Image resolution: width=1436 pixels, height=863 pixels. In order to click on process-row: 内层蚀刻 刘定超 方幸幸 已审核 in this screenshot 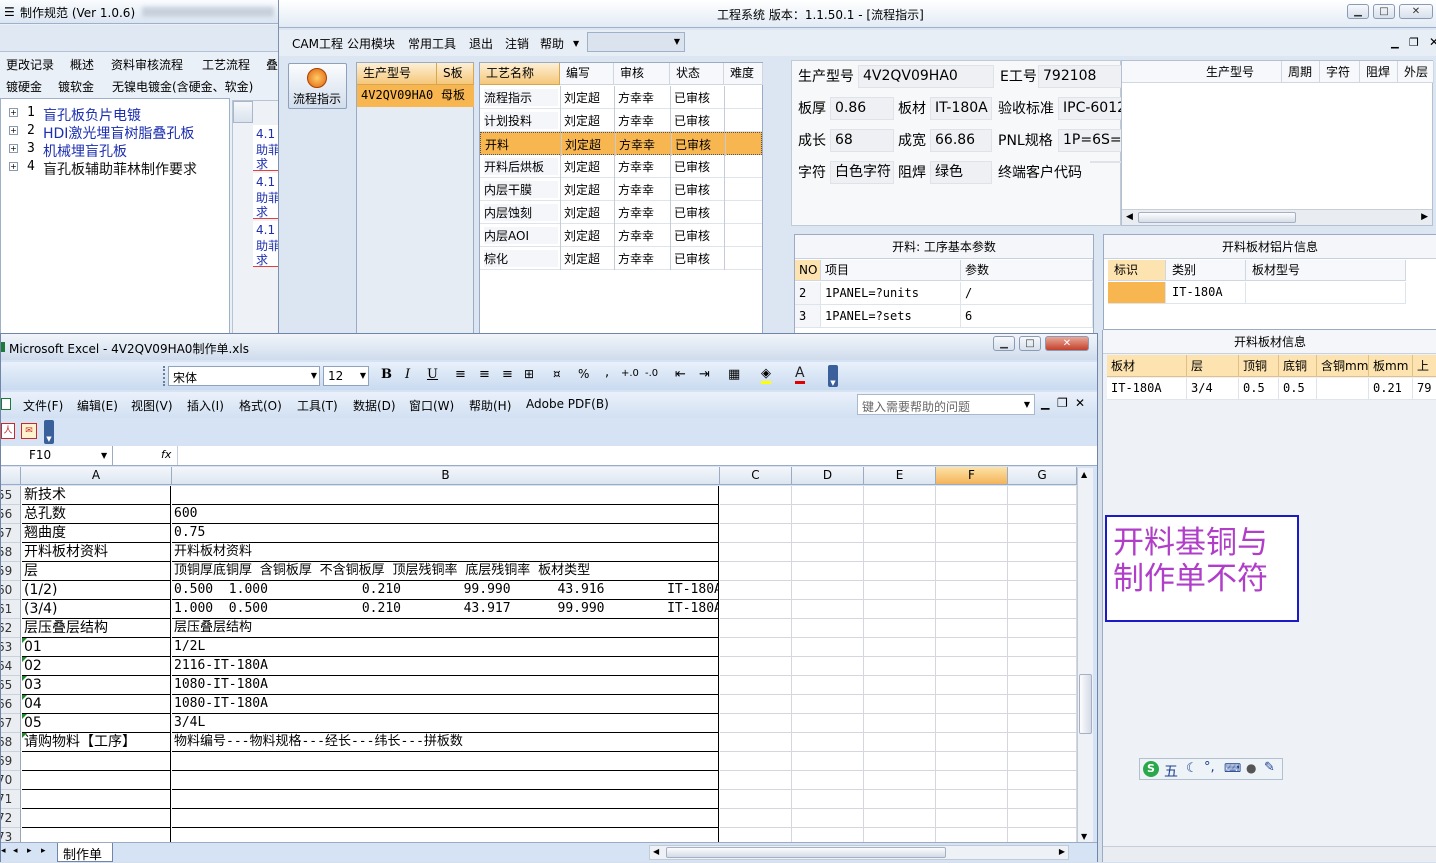, I will do `click(621, 212)`.